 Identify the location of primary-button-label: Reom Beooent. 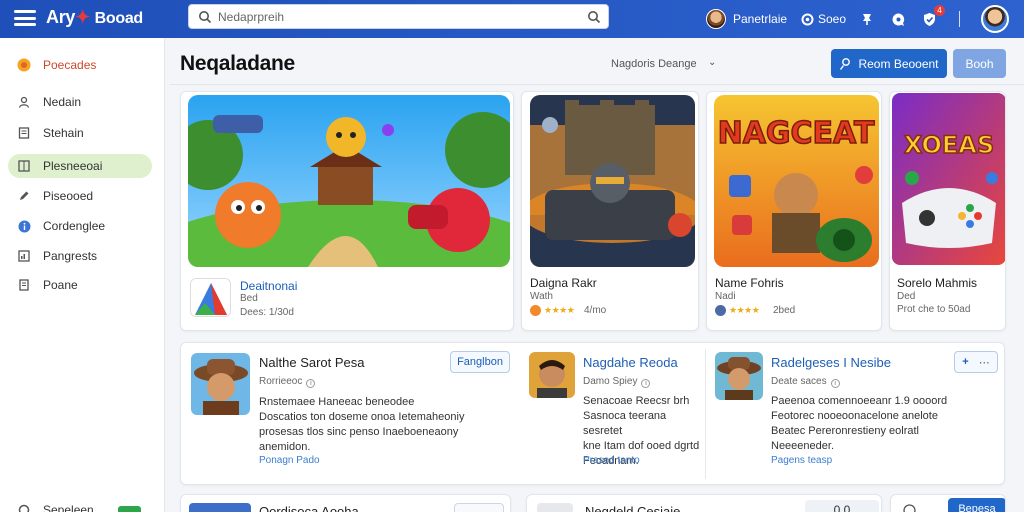
(898, 63).